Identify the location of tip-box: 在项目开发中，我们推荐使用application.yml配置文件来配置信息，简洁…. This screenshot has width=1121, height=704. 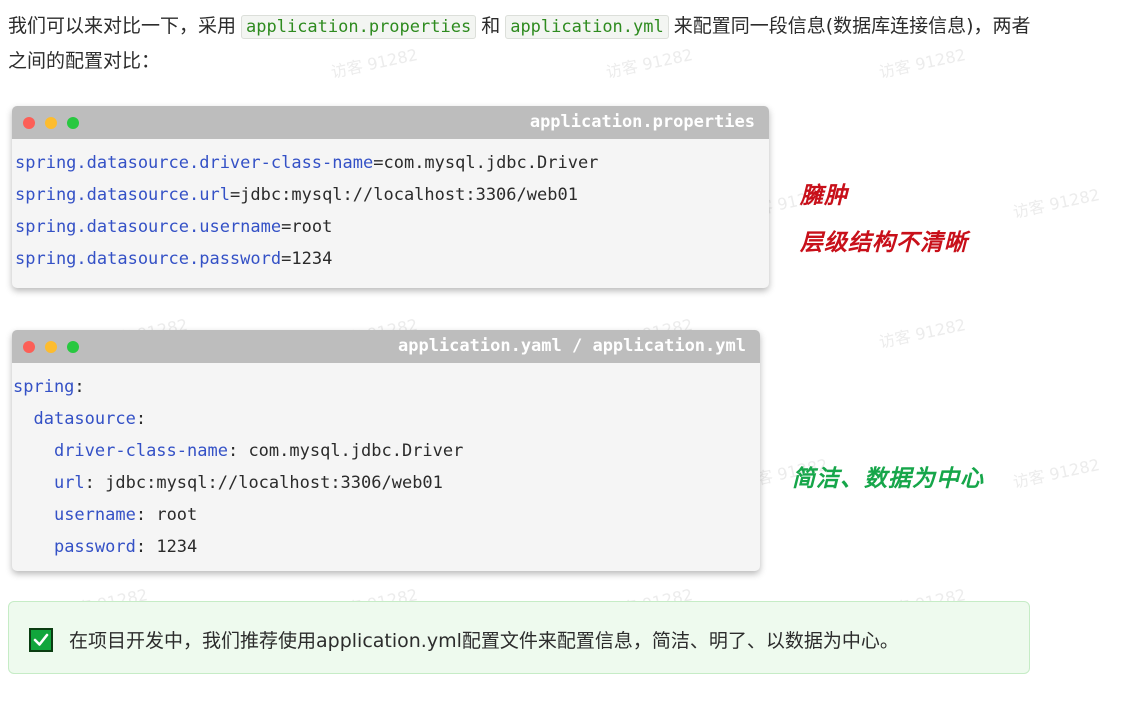
(519, 637).